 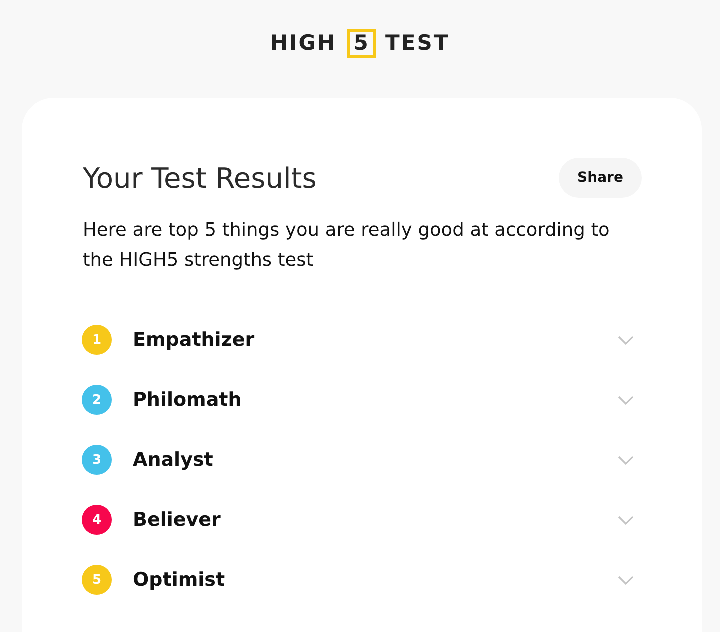 What do you see at coordinates (361, 43) in the screenshot?
I see `logo-number-box: 5` at bounding box center [361, 43].